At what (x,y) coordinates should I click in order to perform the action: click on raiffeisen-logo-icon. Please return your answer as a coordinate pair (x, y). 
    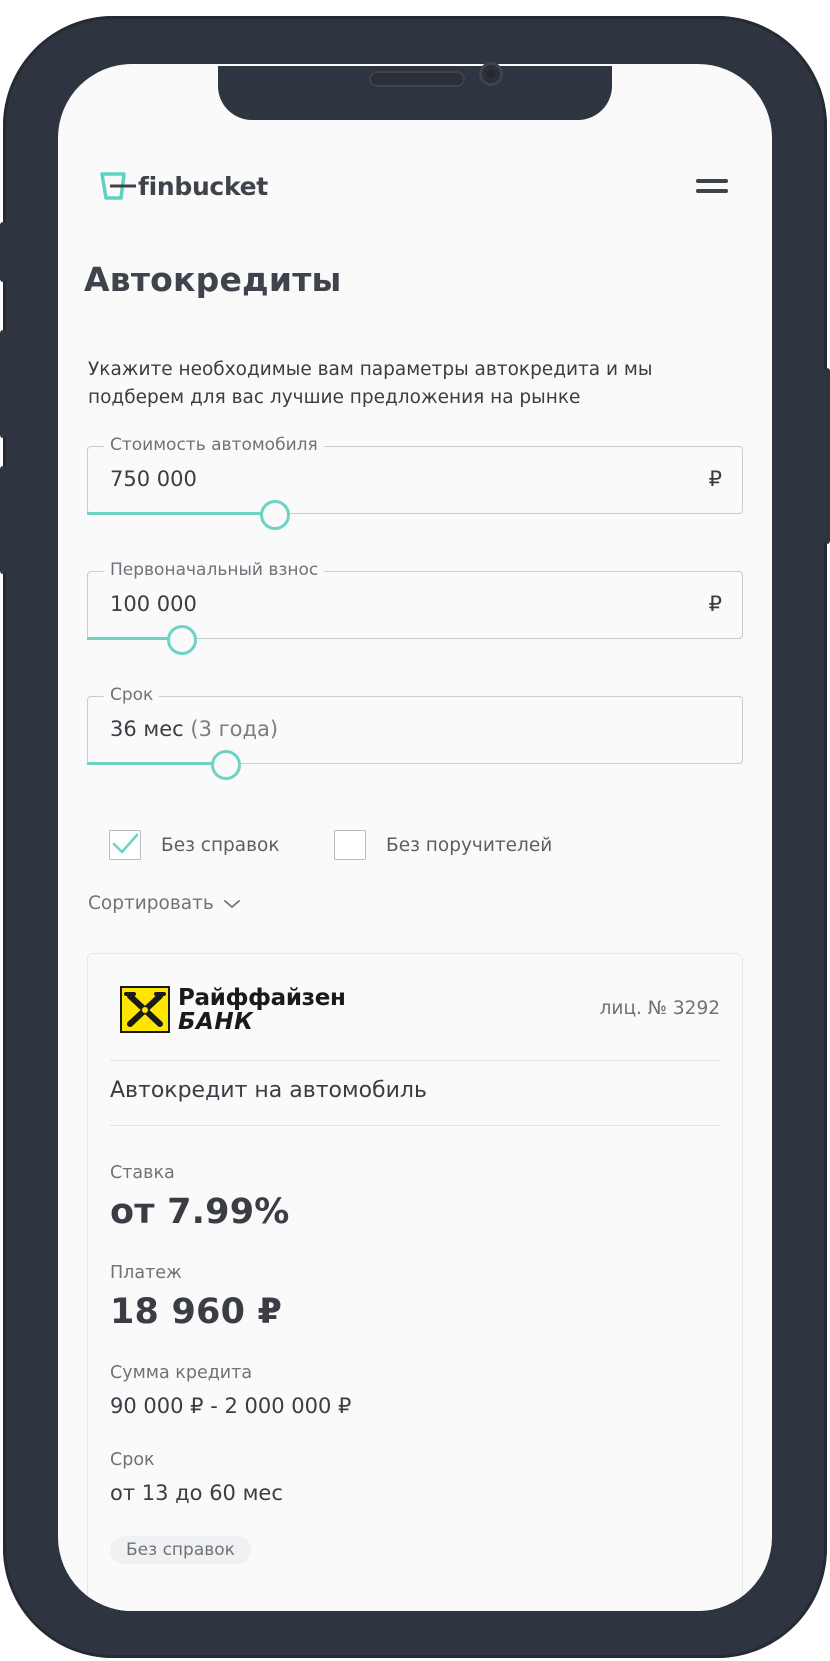
    Looking at the image, I should click on (145, 1009).